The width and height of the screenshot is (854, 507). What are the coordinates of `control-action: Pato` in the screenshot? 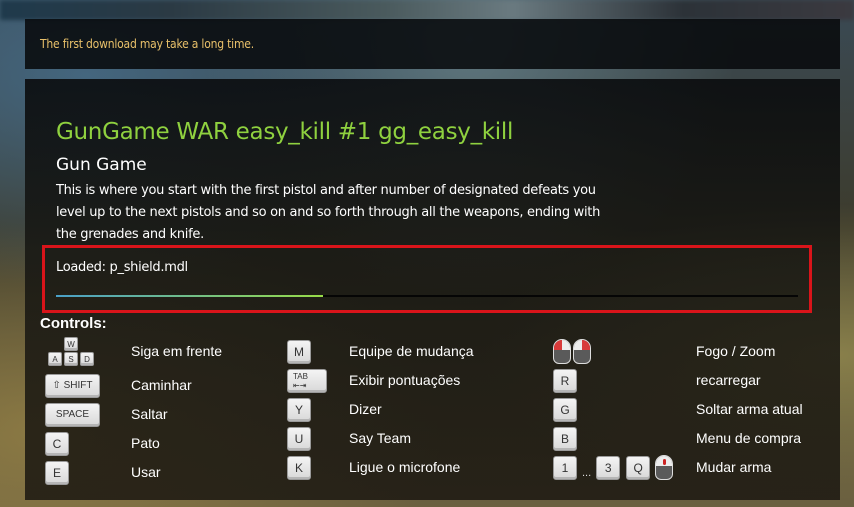 It's located at (145, 443).